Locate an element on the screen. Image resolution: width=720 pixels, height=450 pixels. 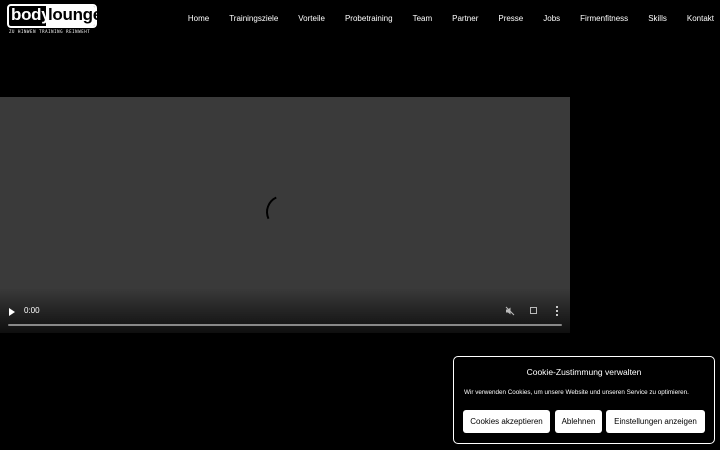
bodylounge-logo: body lounge ZU HINWEN TRAINING REINWEHT is located at coordinates (54, 19).